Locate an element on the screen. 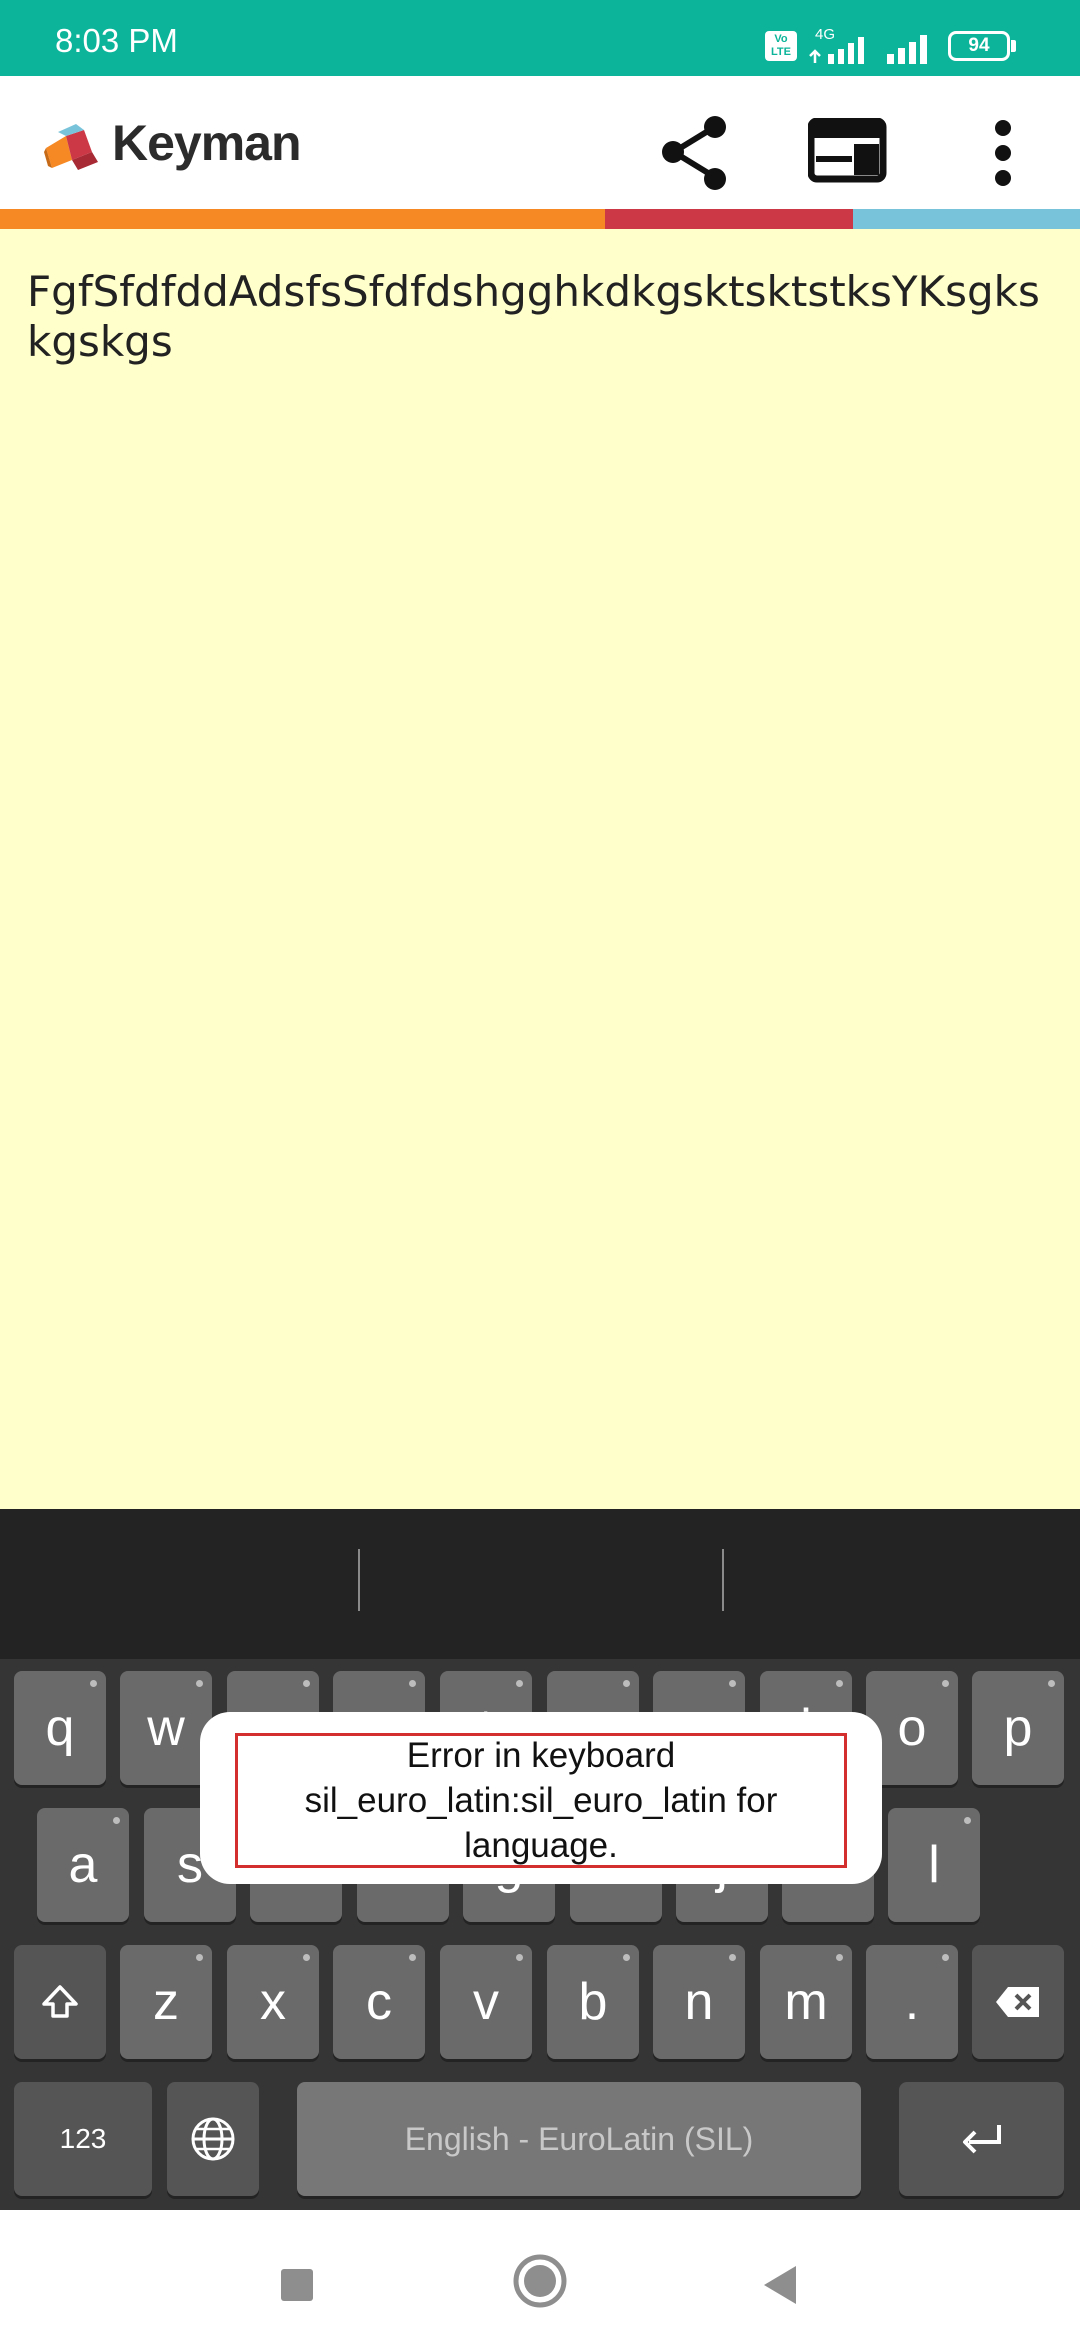 The image size is (1080, 2340). battery-icon: 94 is located at coordinates (979, 46).